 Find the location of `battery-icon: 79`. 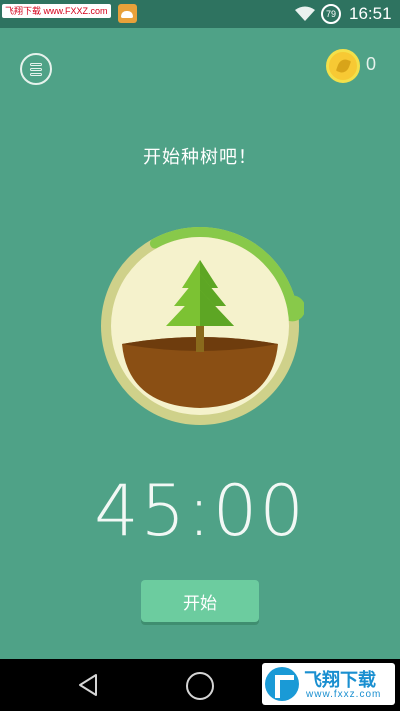

battery-icon: 79 is located at coordinates (331, 14).